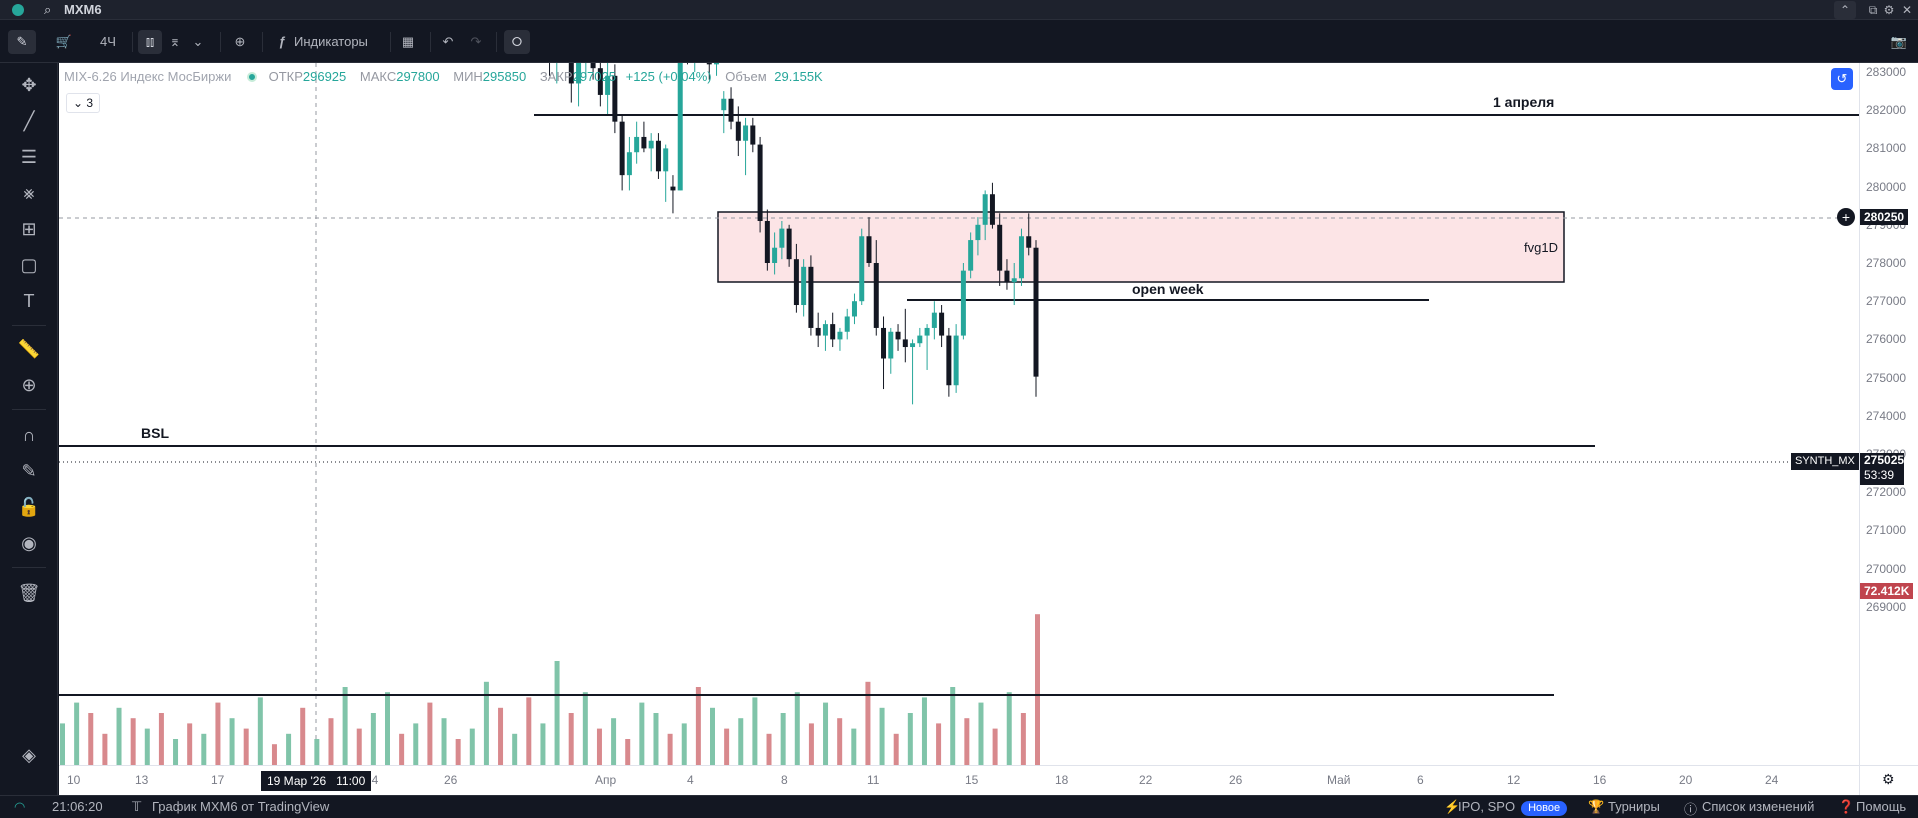 This screenshot has width=1918, height=818. Describe the element at coordinates (1062, 780) in the screenshot. I see `time-tick-label: 18` at that location.